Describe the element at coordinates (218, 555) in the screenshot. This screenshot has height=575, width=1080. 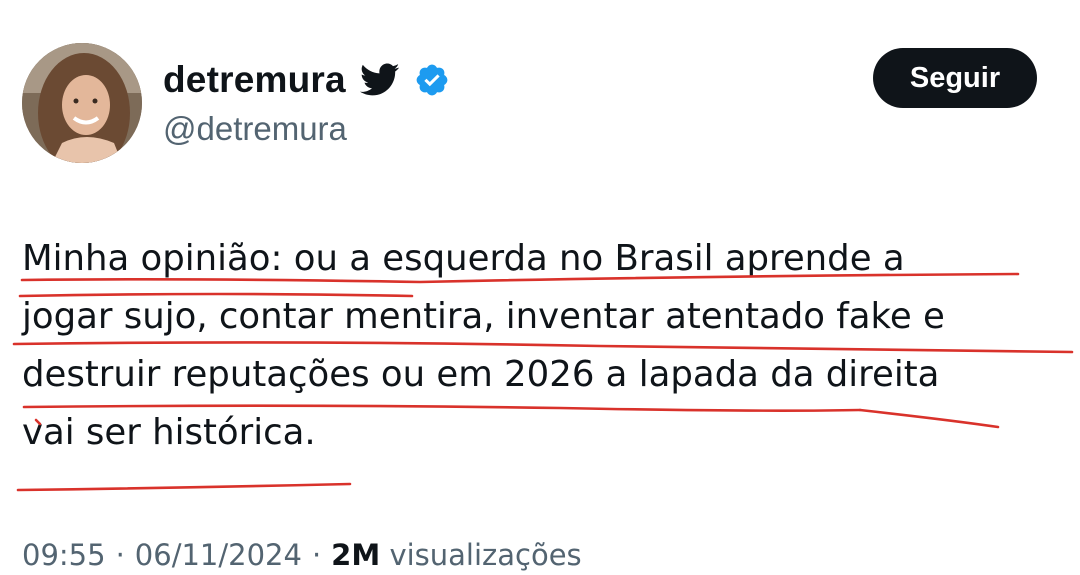
I see `tweet-date: 06/11/2024` at that location.